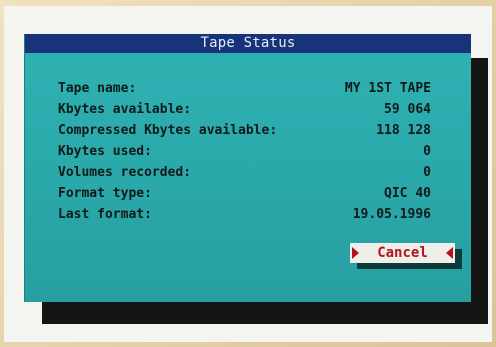  I want to click on left-triangle-icon, so click(355, 253).